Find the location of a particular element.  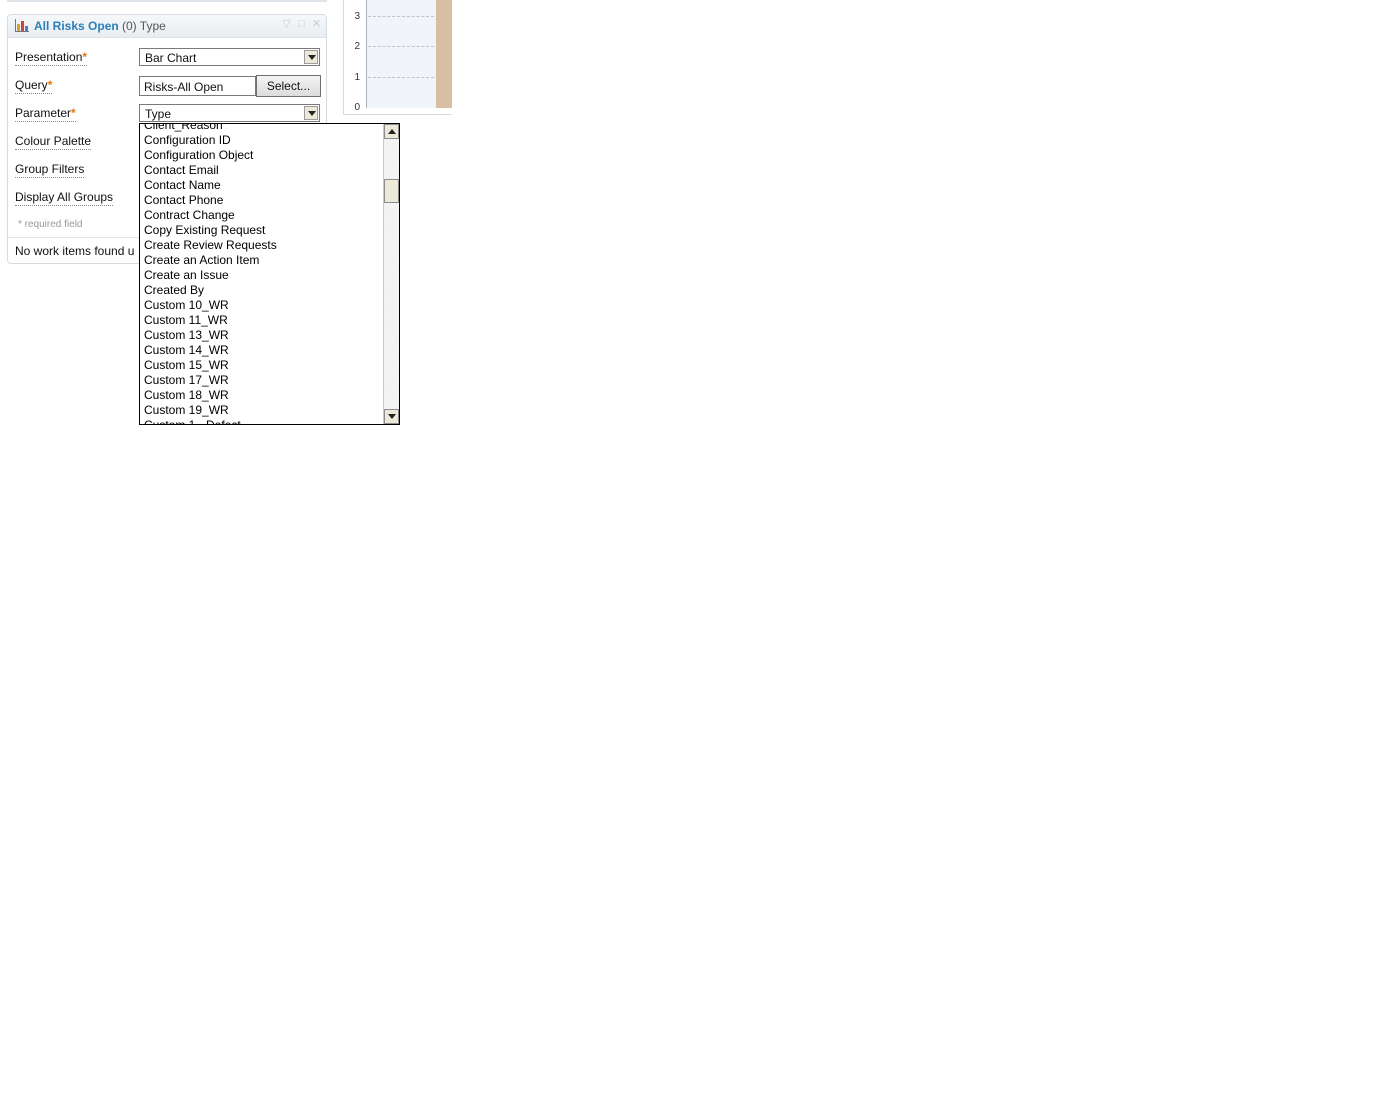

dropdown-option: Custom 14_WR is located at coordinates (262, 350).